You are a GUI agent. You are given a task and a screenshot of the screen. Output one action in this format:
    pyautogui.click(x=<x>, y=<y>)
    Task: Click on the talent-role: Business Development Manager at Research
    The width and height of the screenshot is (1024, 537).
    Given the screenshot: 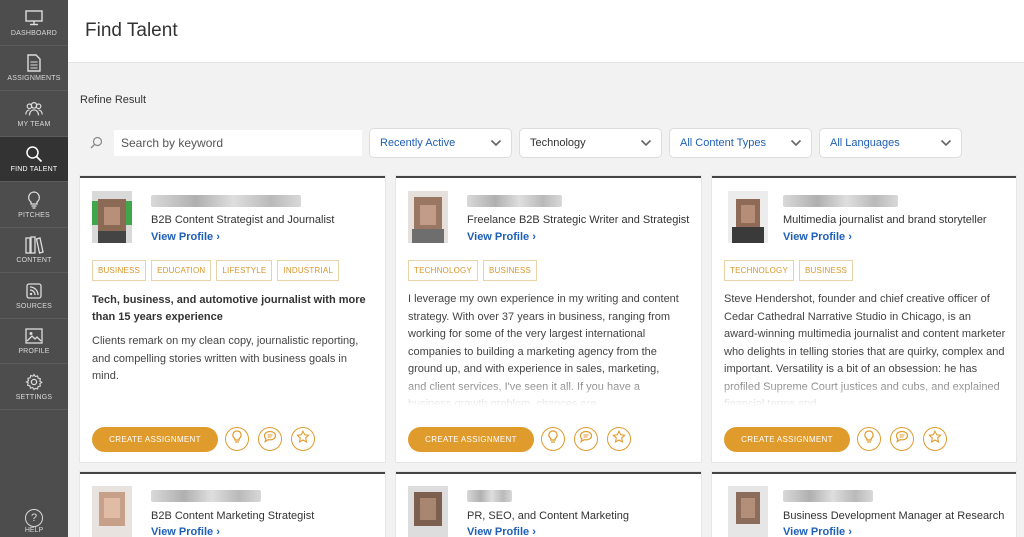 What is the action you would take?
    pyautogui.click(x=894, y=516)
    